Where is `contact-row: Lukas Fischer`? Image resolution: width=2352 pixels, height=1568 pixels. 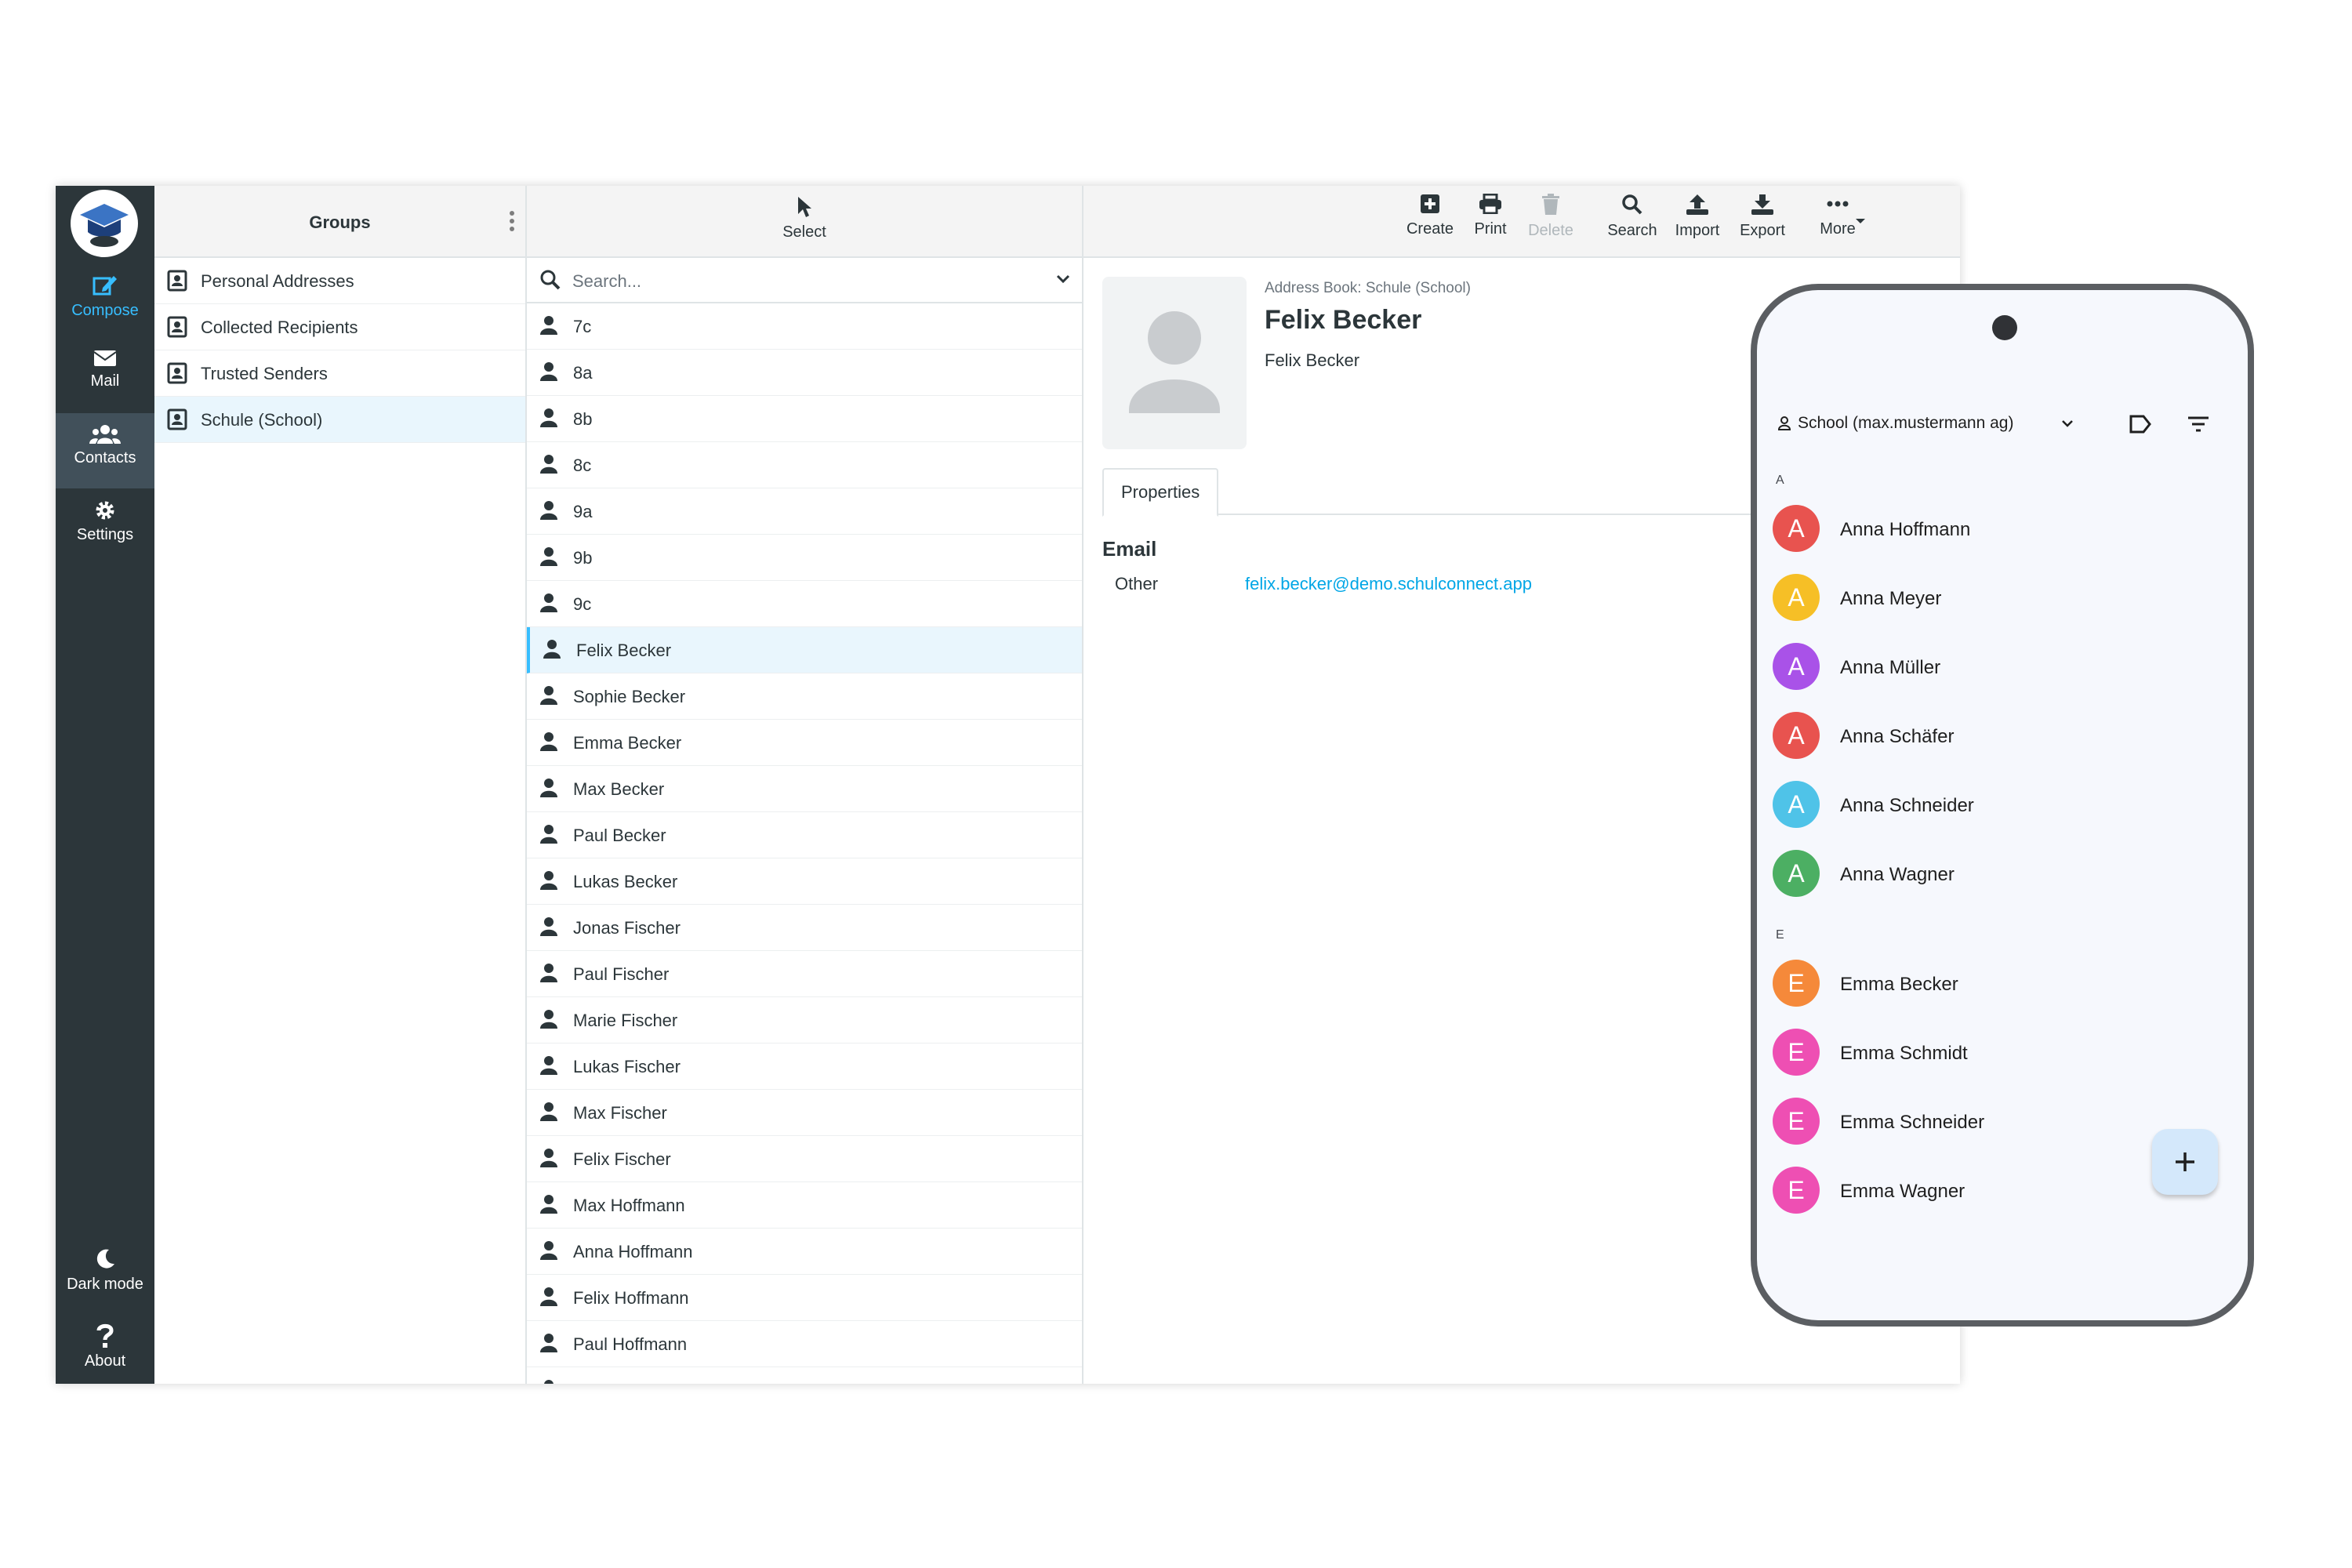
contact-row: Lukas Fischer is located at coordinates (804, 1067).